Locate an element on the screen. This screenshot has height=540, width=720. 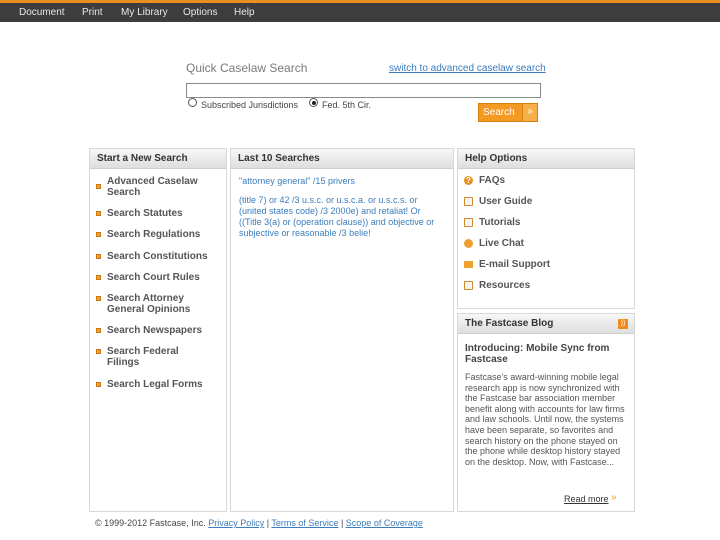
search-input is located at coordinates (363, 90).